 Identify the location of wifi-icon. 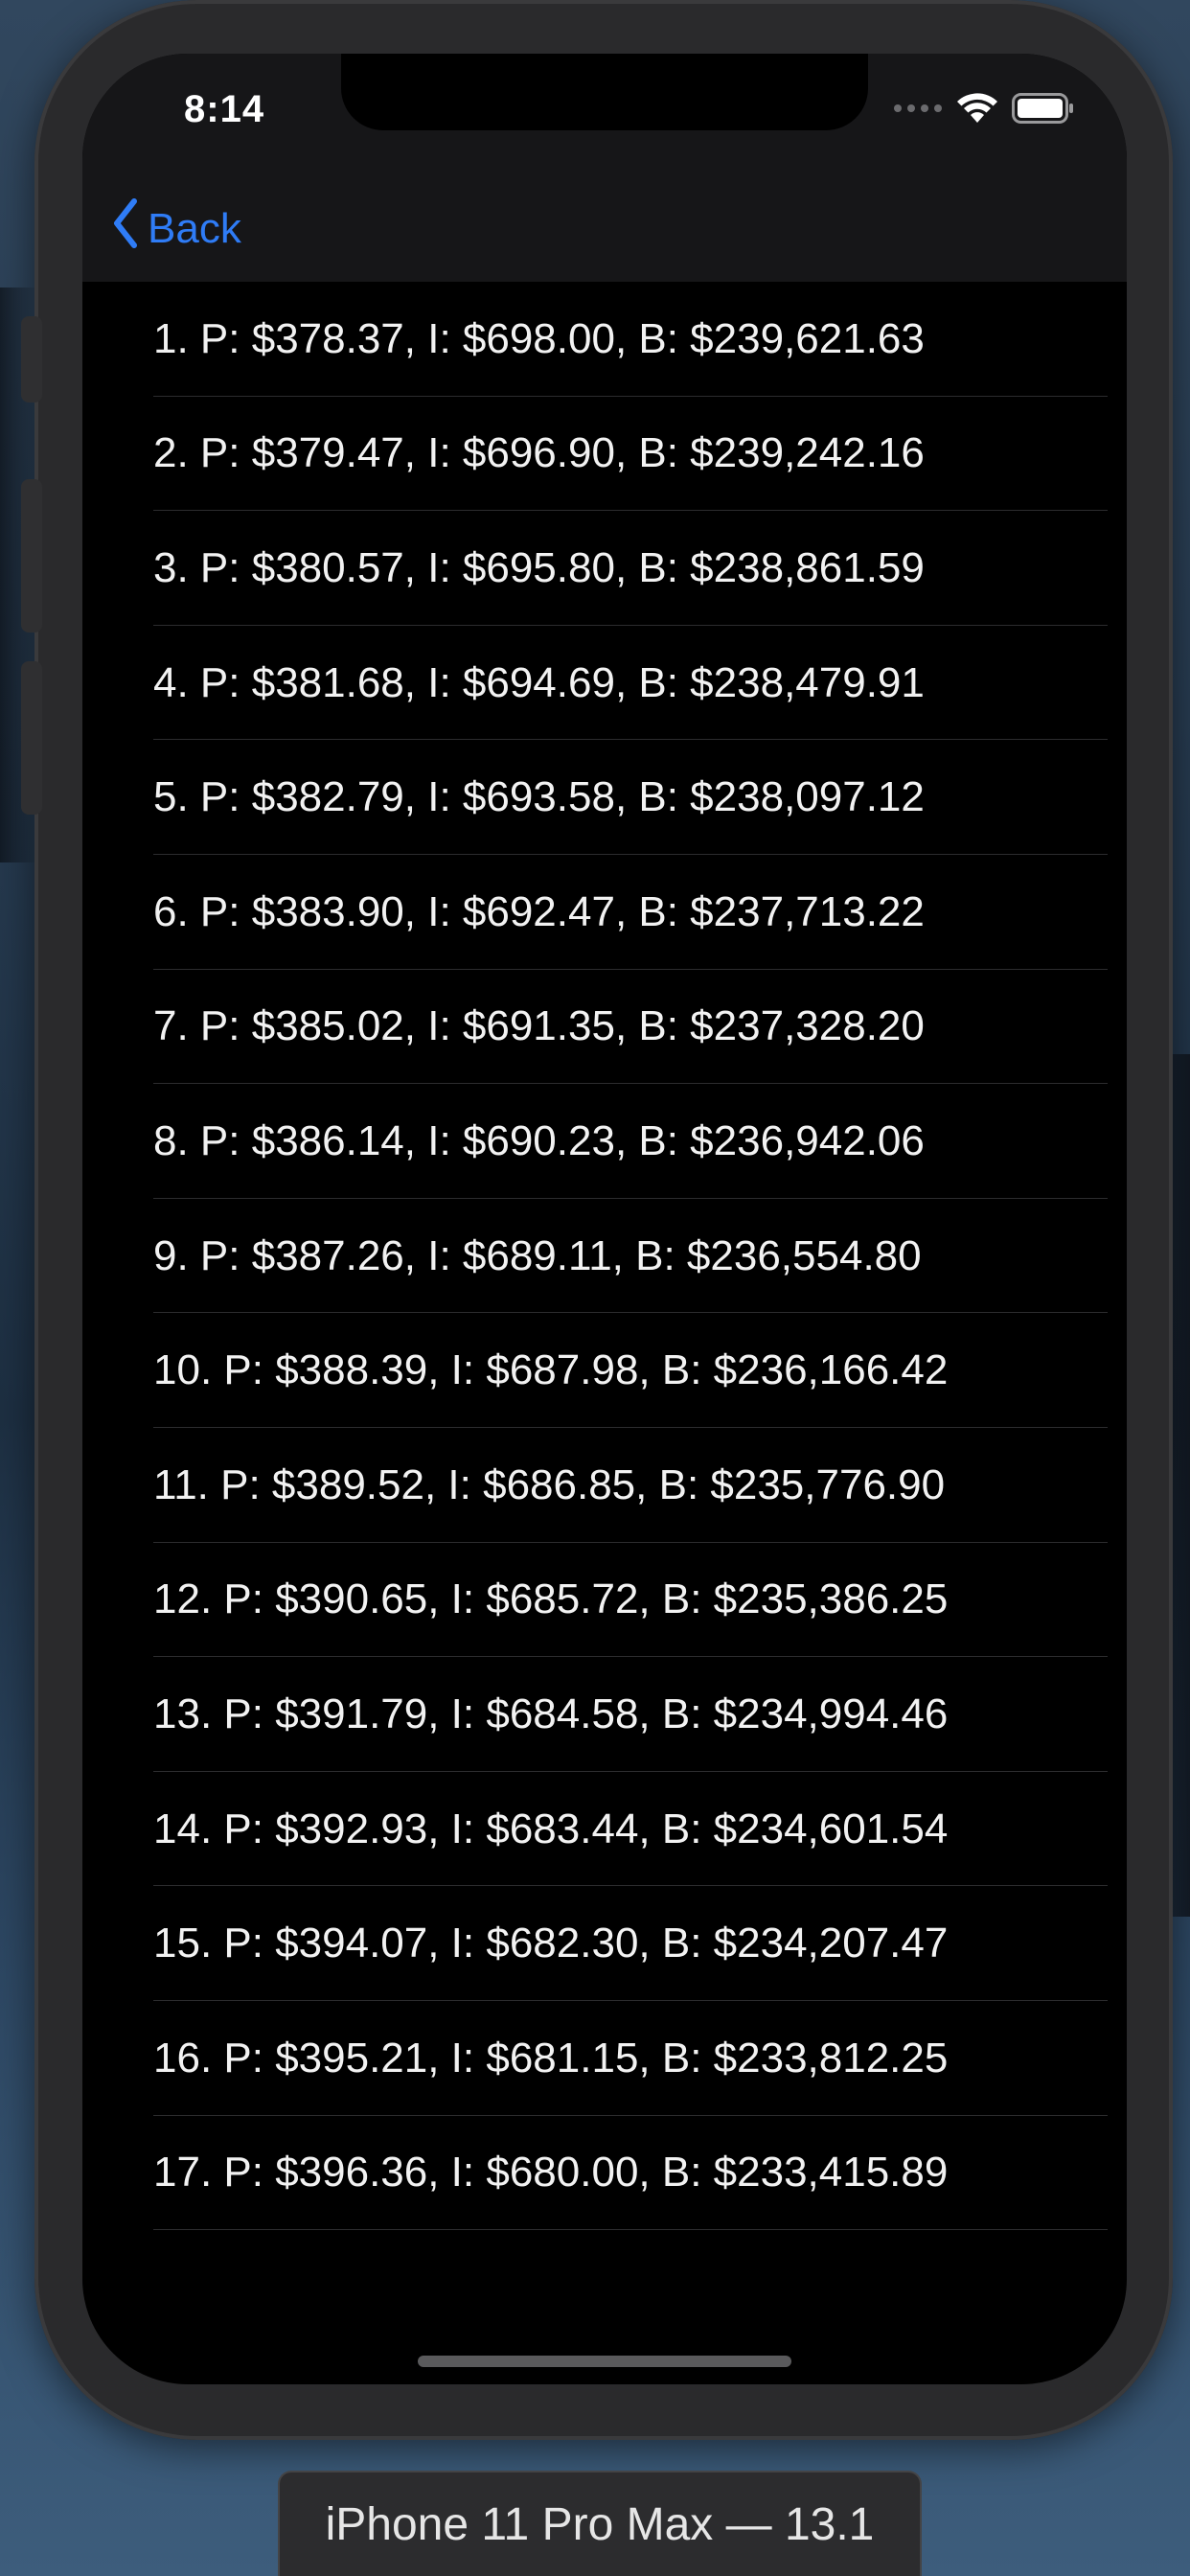
(977, 110).